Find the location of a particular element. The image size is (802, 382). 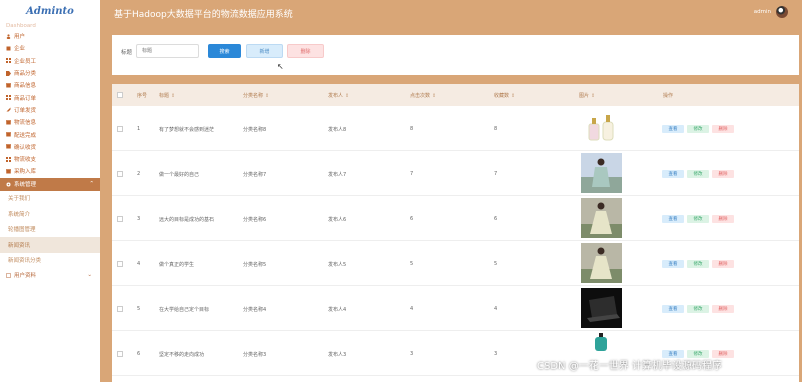

column-header: 收藏数 ⇕ is located at coordinates (504, 95).